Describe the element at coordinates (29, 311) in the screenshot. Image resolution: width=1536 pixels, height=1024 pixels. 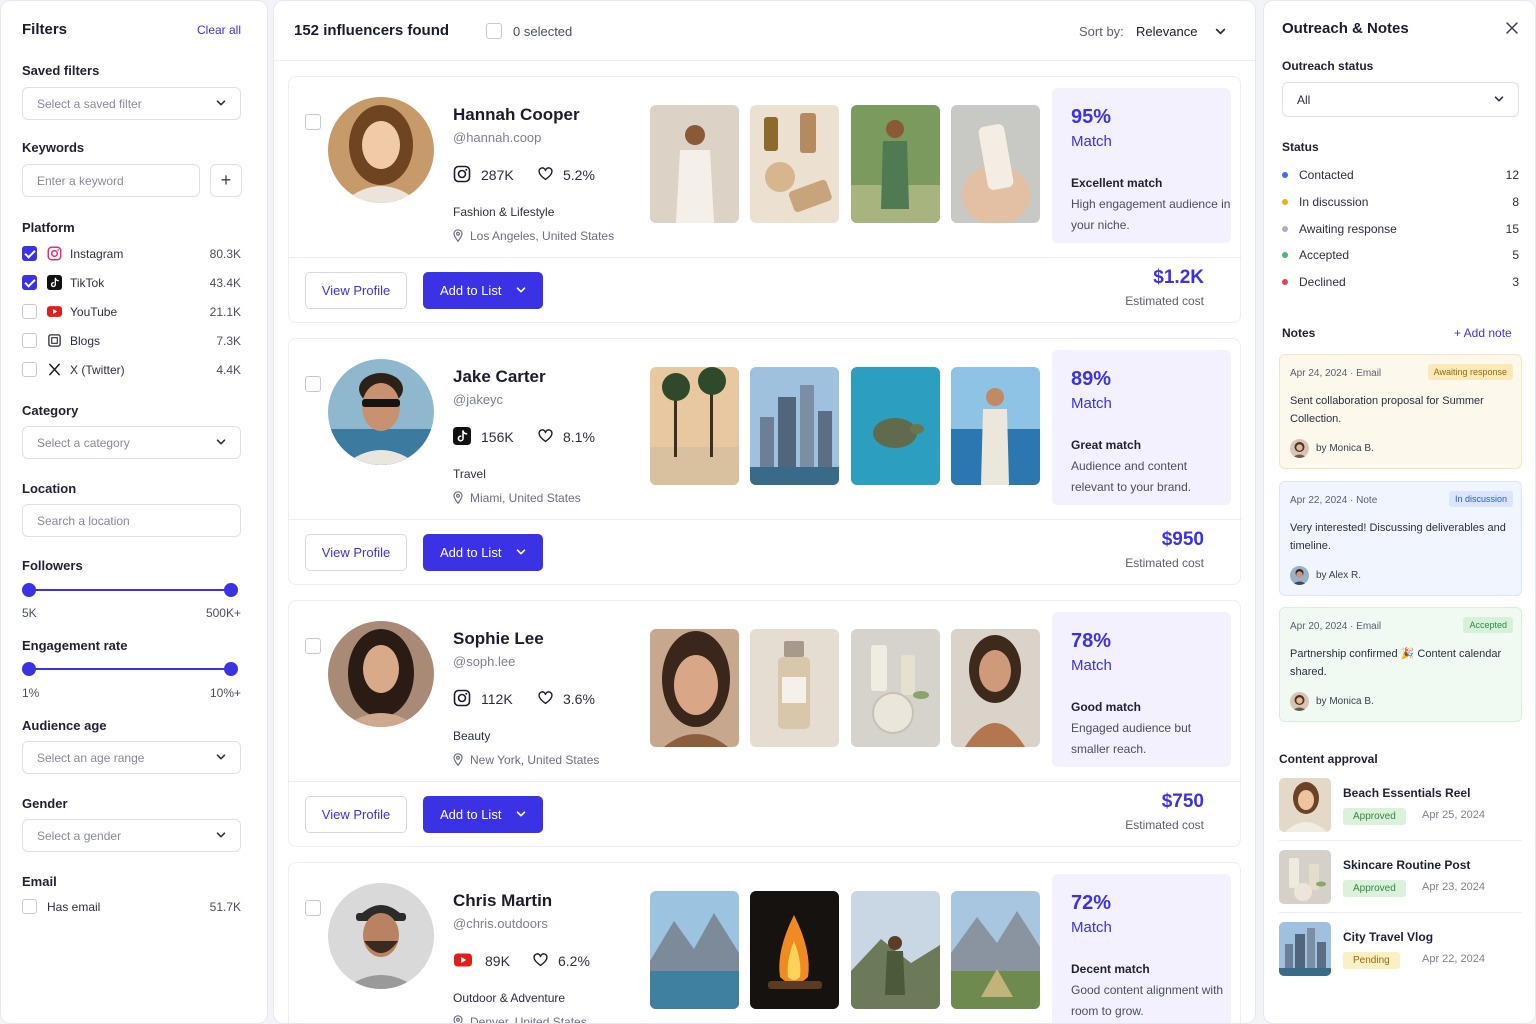
I see `youtube-checkbox` at that location.